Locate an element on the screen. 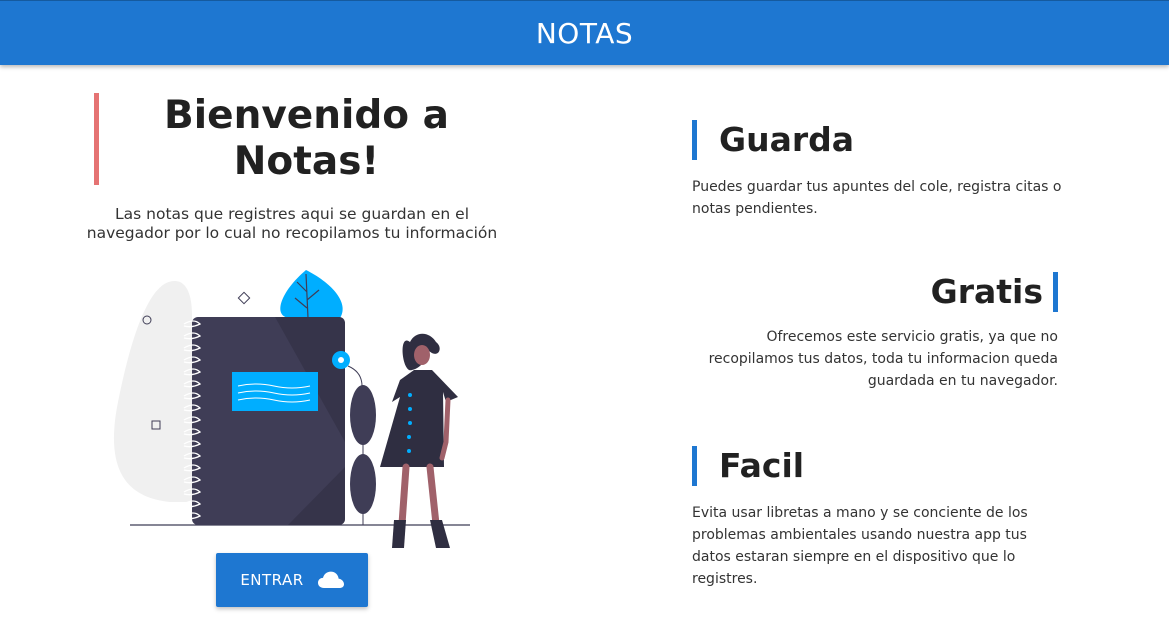 This screenshot has height=639, width=1169. enter-button-label: ENTRAR is located at coordinates (272, 580).